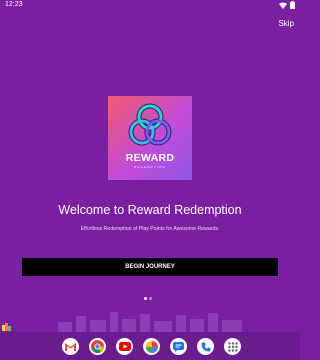 The height and width of the screenshot is (360, 320). I want to click on app-dock, so click(150, 346).